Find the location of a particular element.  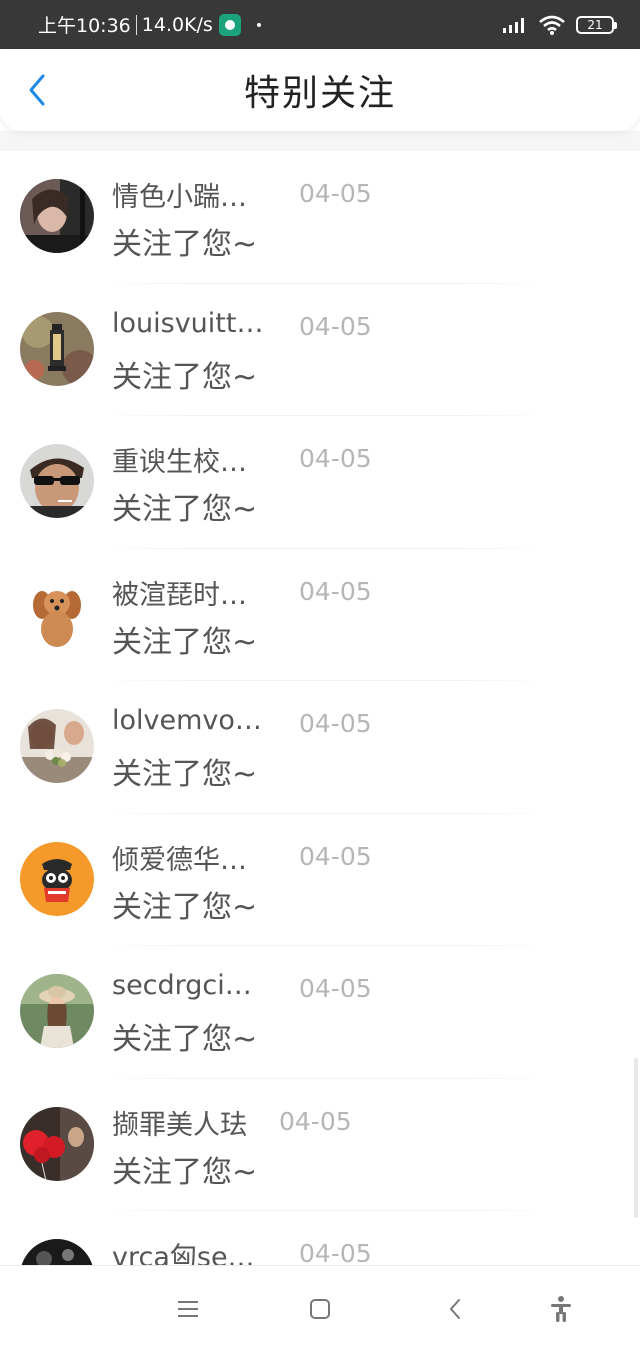

header-spacer is located at coordinates (320, 141).